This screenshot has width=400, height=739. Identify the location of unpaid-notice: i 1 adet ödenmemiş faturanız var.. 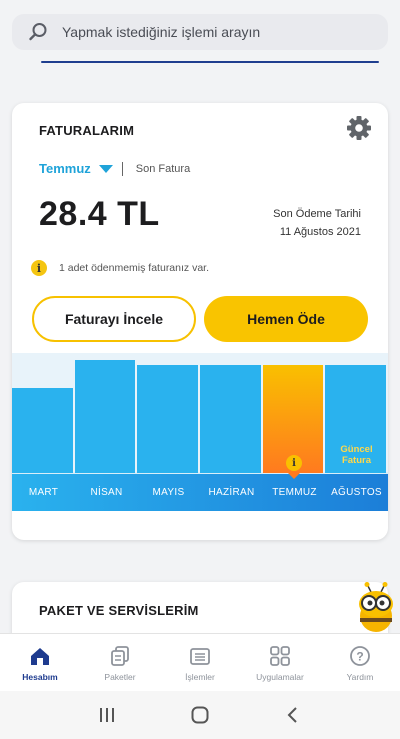
(120, 268).